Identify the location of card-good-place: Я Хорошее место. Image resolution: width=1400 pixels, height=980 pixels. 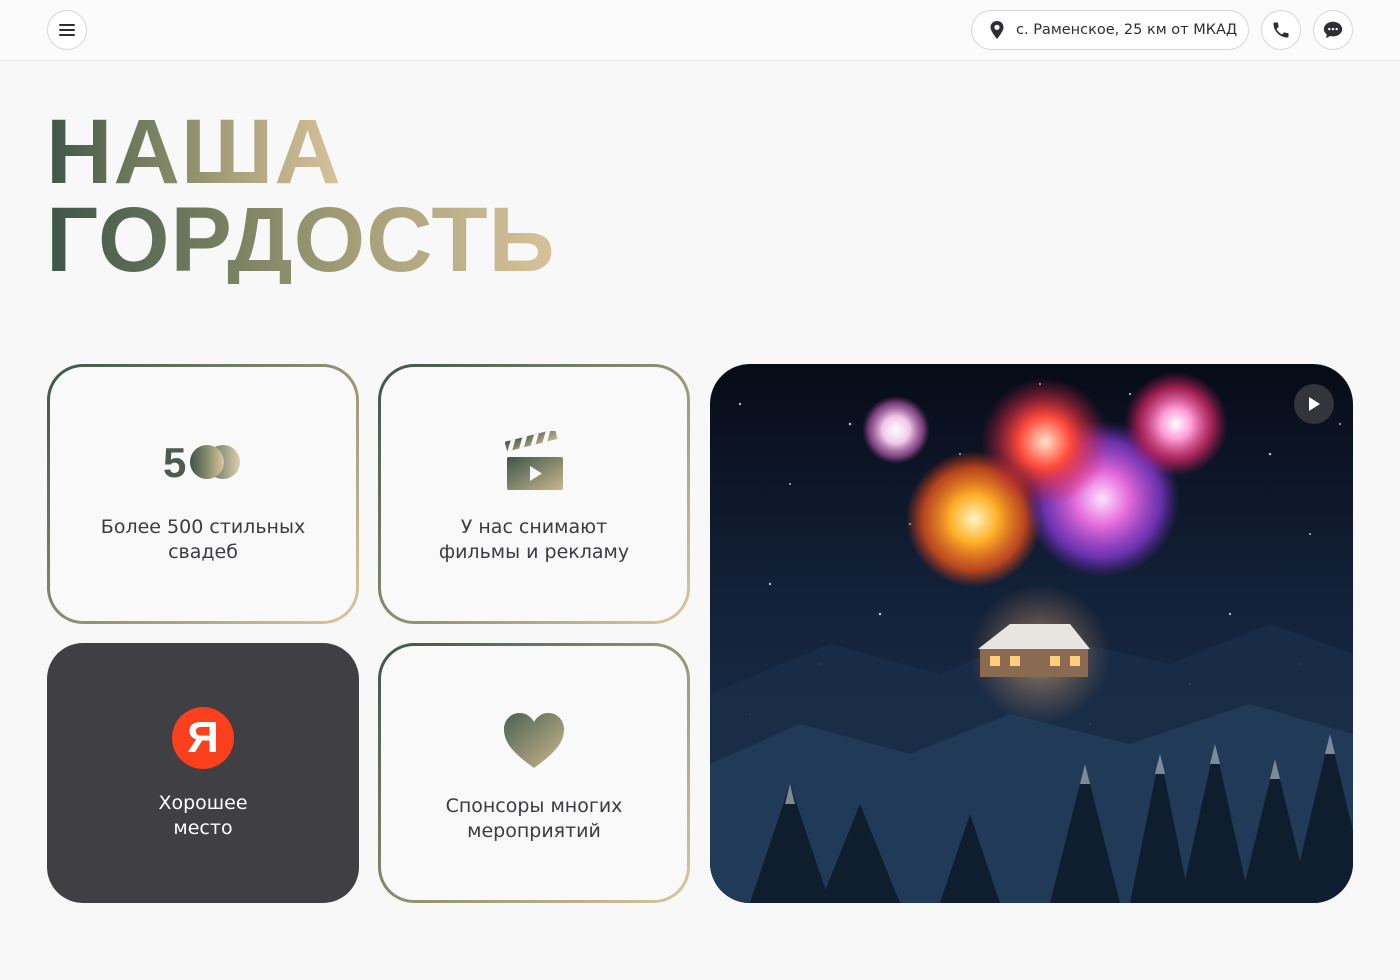
(203, 773).